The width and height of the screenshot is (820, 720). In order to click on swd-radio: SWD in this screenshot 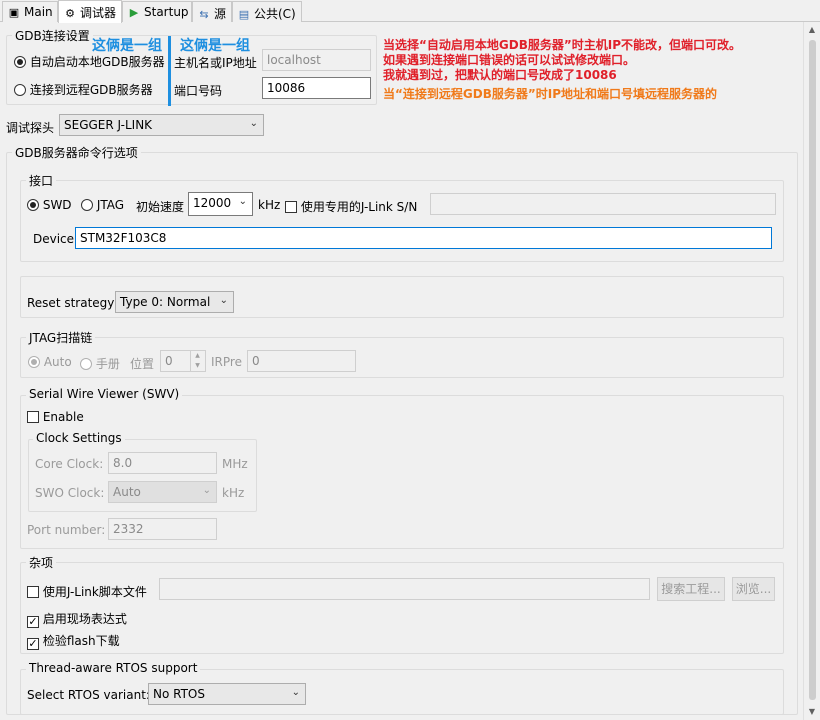, I will do `click(49, 205)`.